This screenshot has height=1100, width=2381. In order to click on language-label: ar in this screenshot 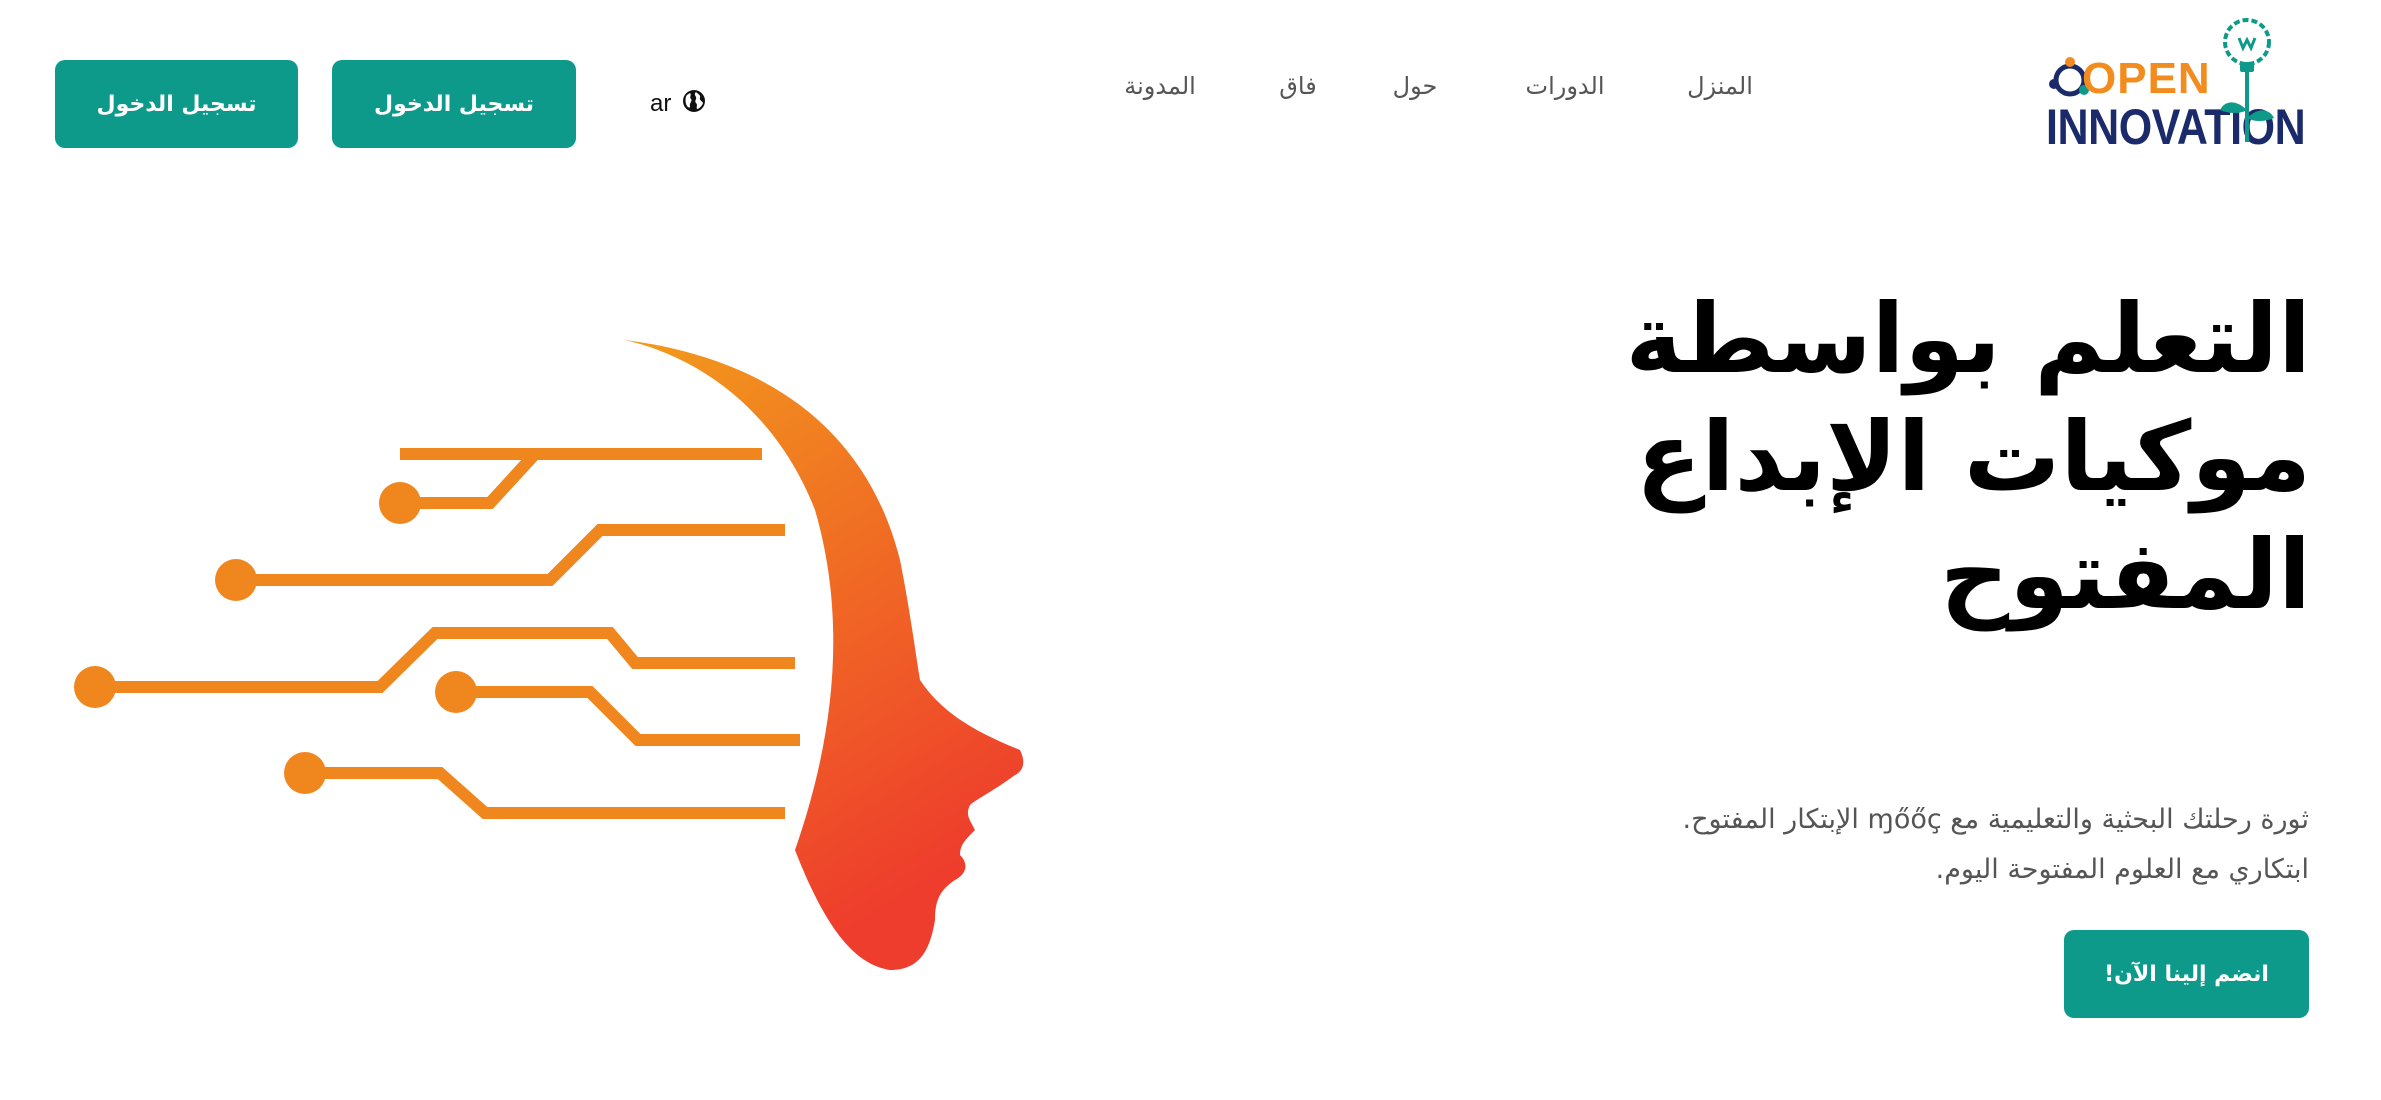, I will do `click(661, 103)`.